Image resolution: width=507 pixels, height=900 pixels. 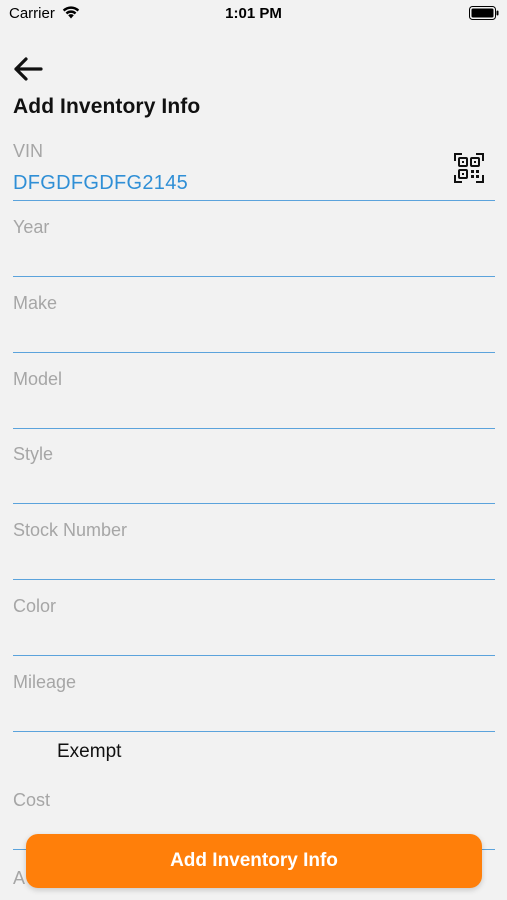 What do you see at coordinates (70, 530) in the screenshot?
I see `stock-number-label: Stock Number` at bounding box center [70, 530].